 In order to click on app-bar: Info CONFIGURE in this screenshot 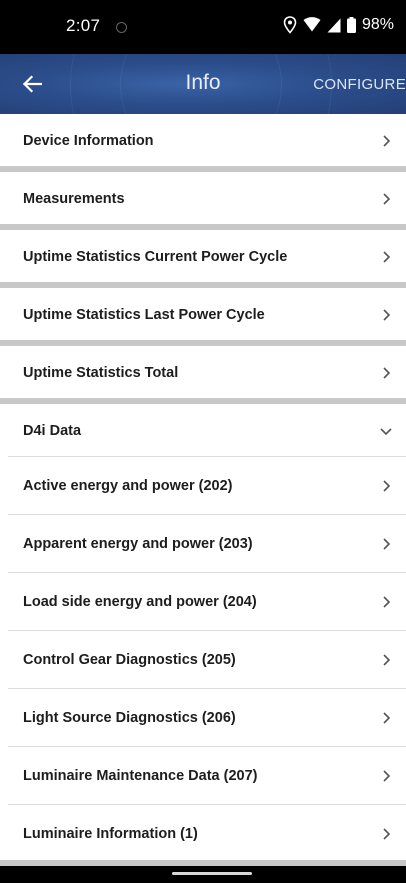, I will do `click(203, 84)`.